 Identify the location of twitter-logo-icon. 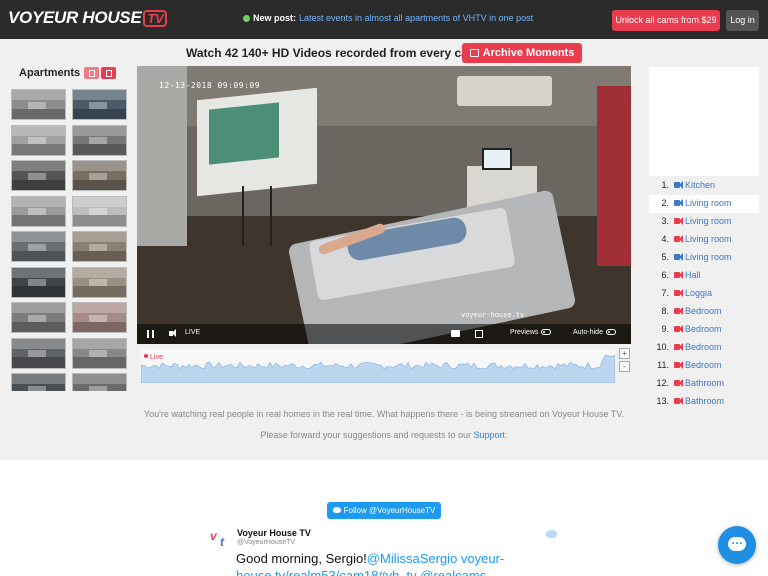
(551, 534).